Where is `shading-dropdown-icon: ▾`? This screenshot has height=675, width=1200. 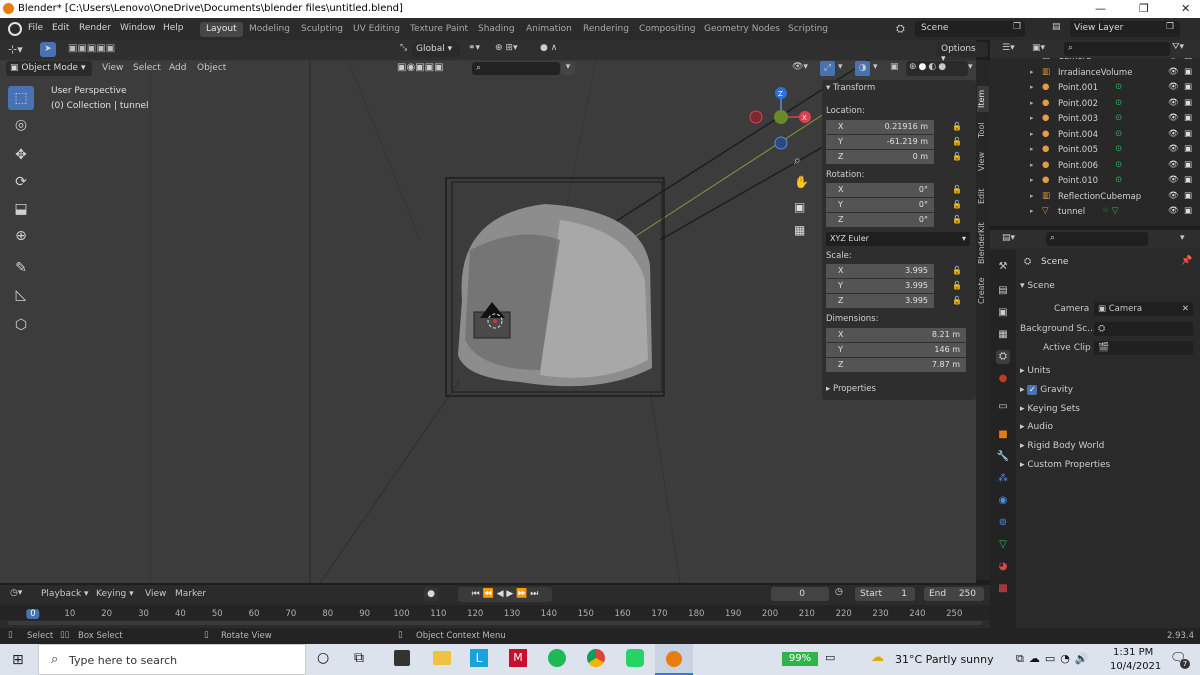
shading-dropdown-icon: ▾ is located at coordinates (970, 67).